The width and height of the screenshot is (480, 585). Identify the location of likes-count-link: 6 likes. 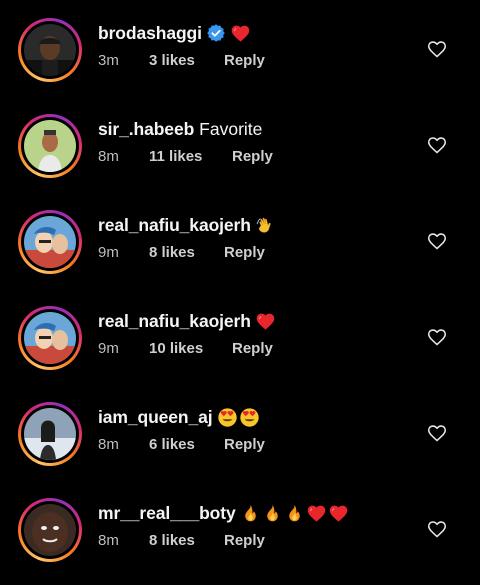
(172, 444).